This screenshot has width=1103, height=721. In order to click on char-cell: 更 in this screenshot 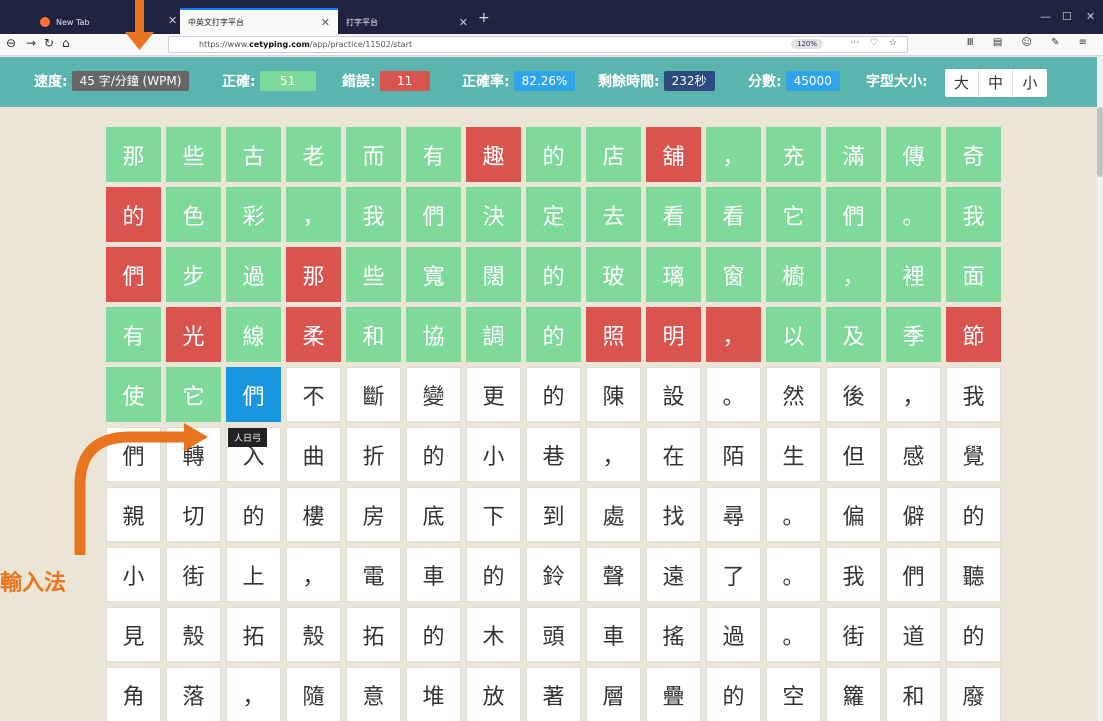, I will do `click(493, 394)`.